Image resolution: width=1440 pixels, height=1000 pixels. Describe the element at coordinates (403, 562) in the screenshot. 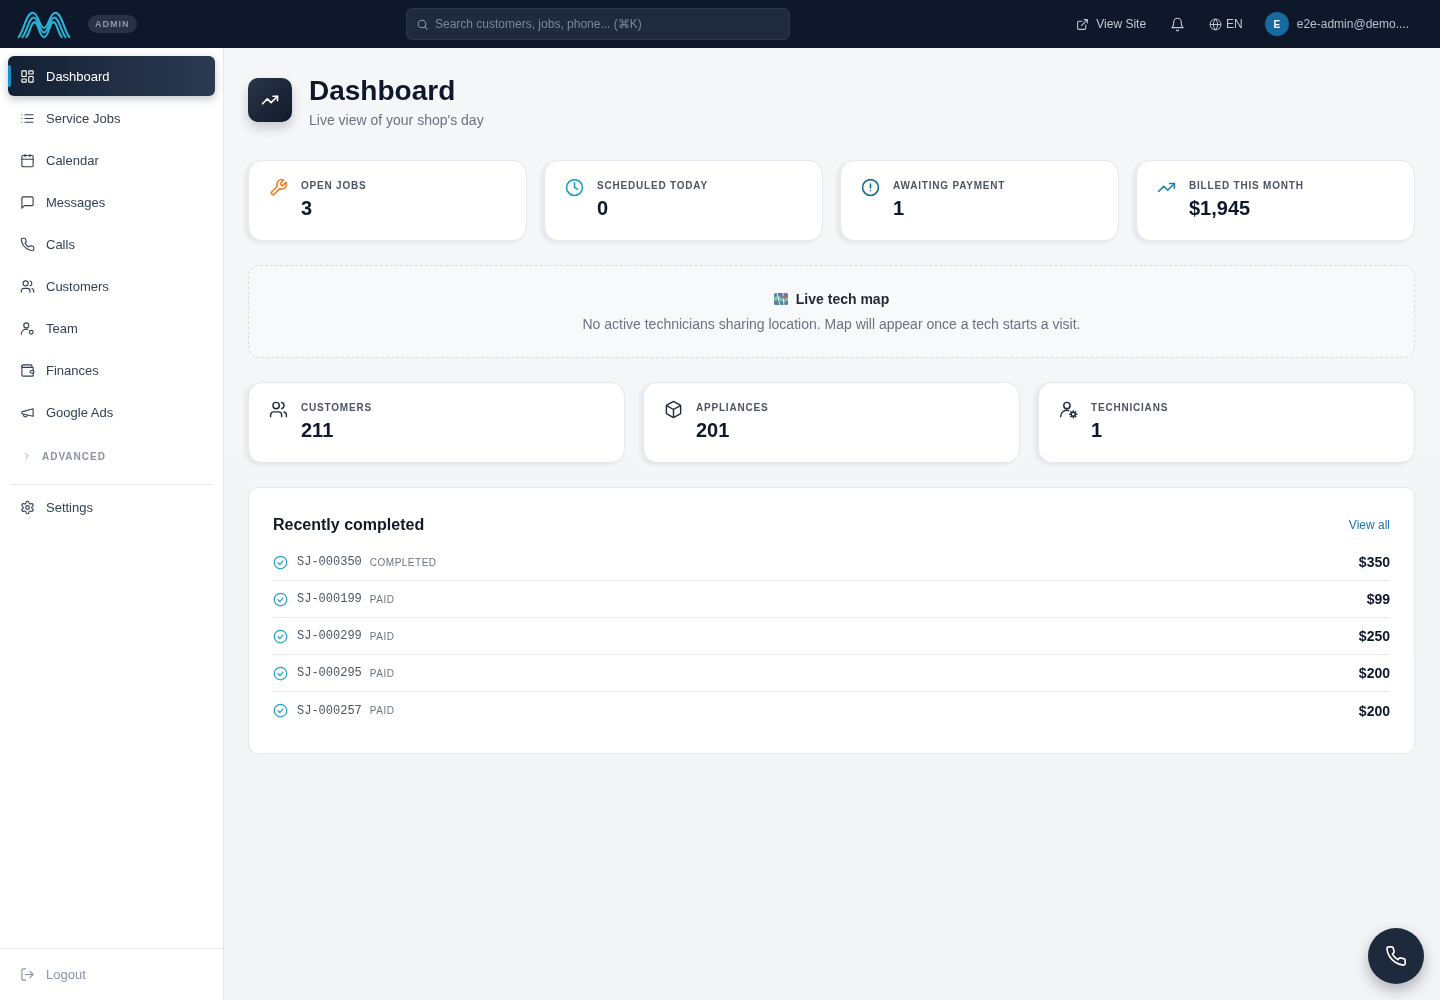

I see `job-status: COMPLETED` at that location.